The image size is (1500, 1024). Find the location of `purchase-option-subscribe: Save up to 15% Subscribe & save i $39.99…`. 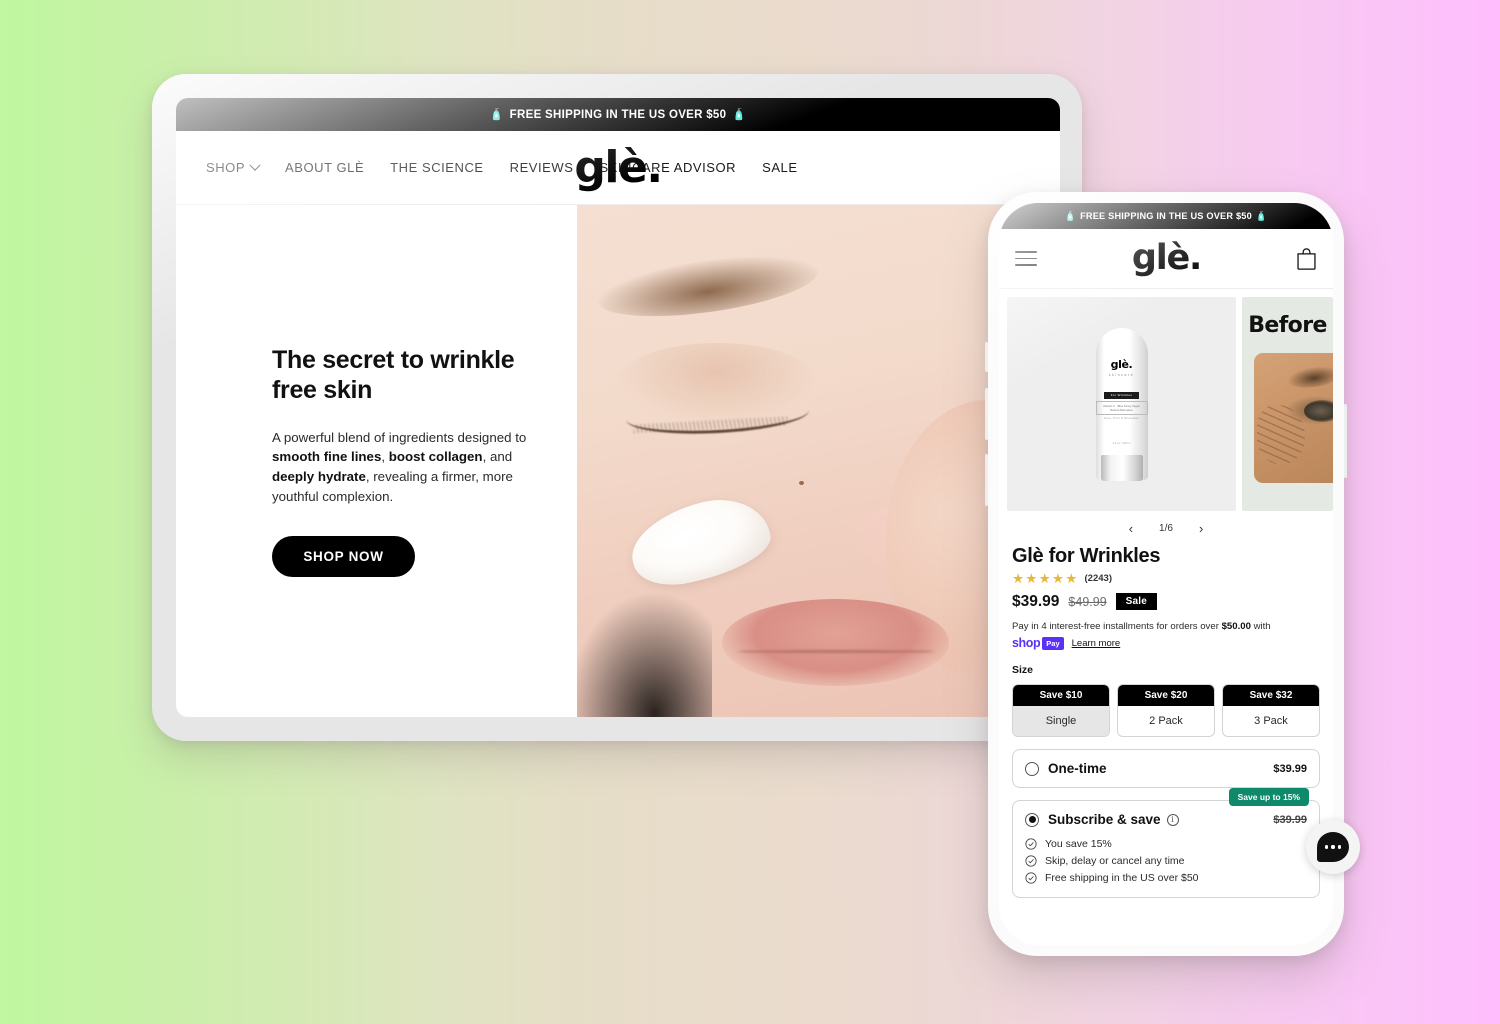

purchase-option-subscribe: Save up to 15% Subscribe & save i $39.99… is located at coordinates (1166, 843).